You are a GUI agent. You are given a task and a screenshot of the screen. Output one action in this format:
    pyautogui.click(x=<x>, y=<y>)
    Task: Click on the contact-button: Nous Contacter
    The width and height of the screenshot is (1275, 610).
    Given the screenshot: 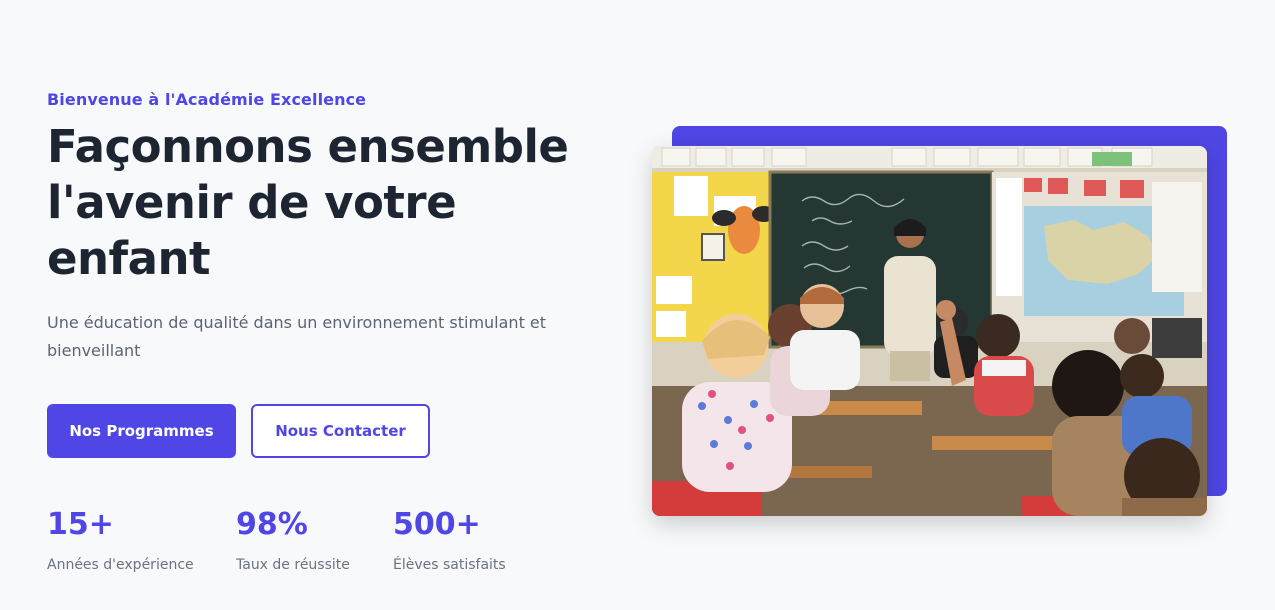 What is the action you would take?
    pyautogui.click(x=340, y=431)
    